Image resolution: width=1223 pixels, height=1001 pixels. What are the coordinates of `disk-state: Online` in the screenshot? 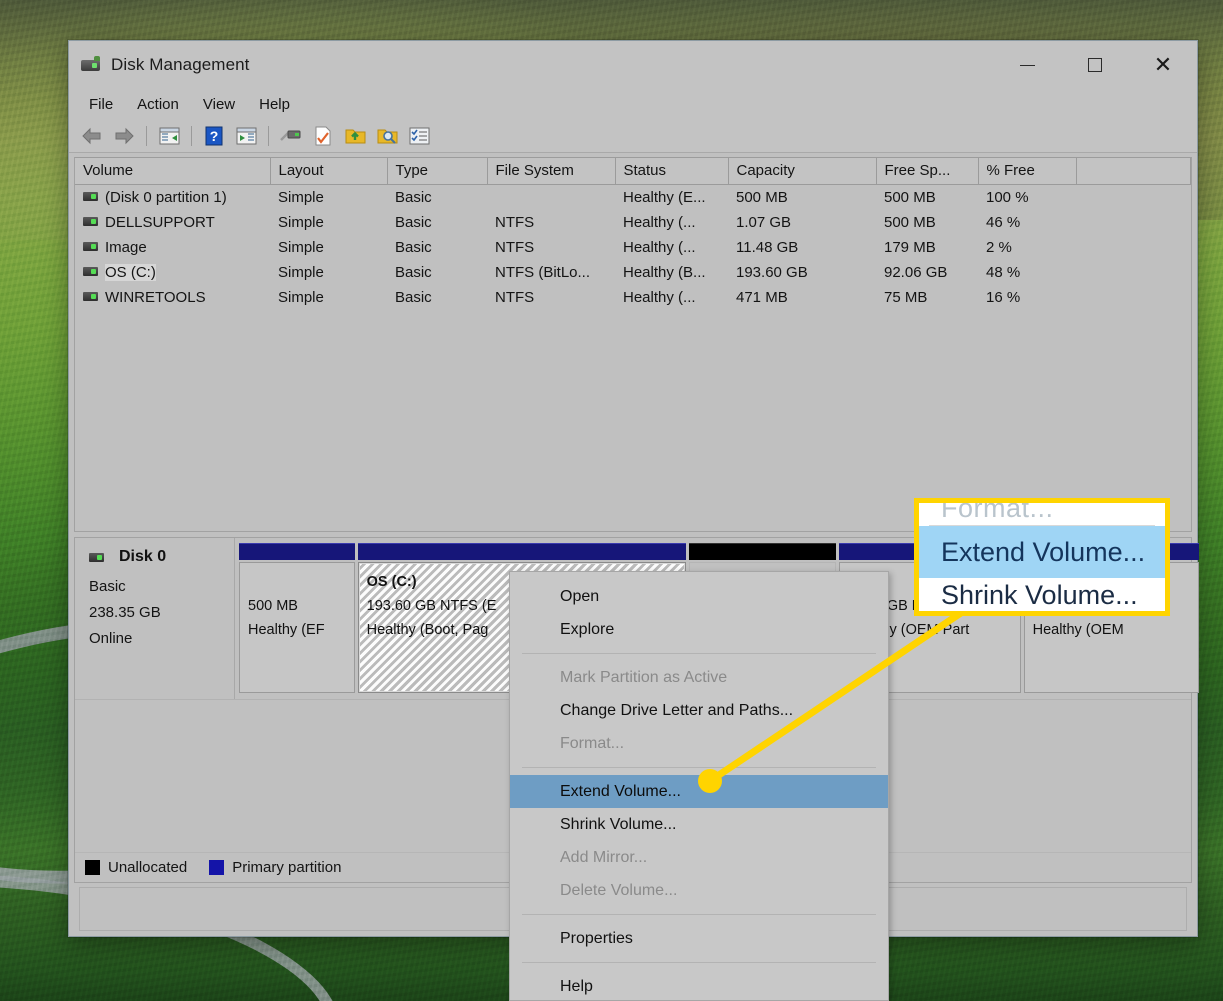 It's located at (111, 638).